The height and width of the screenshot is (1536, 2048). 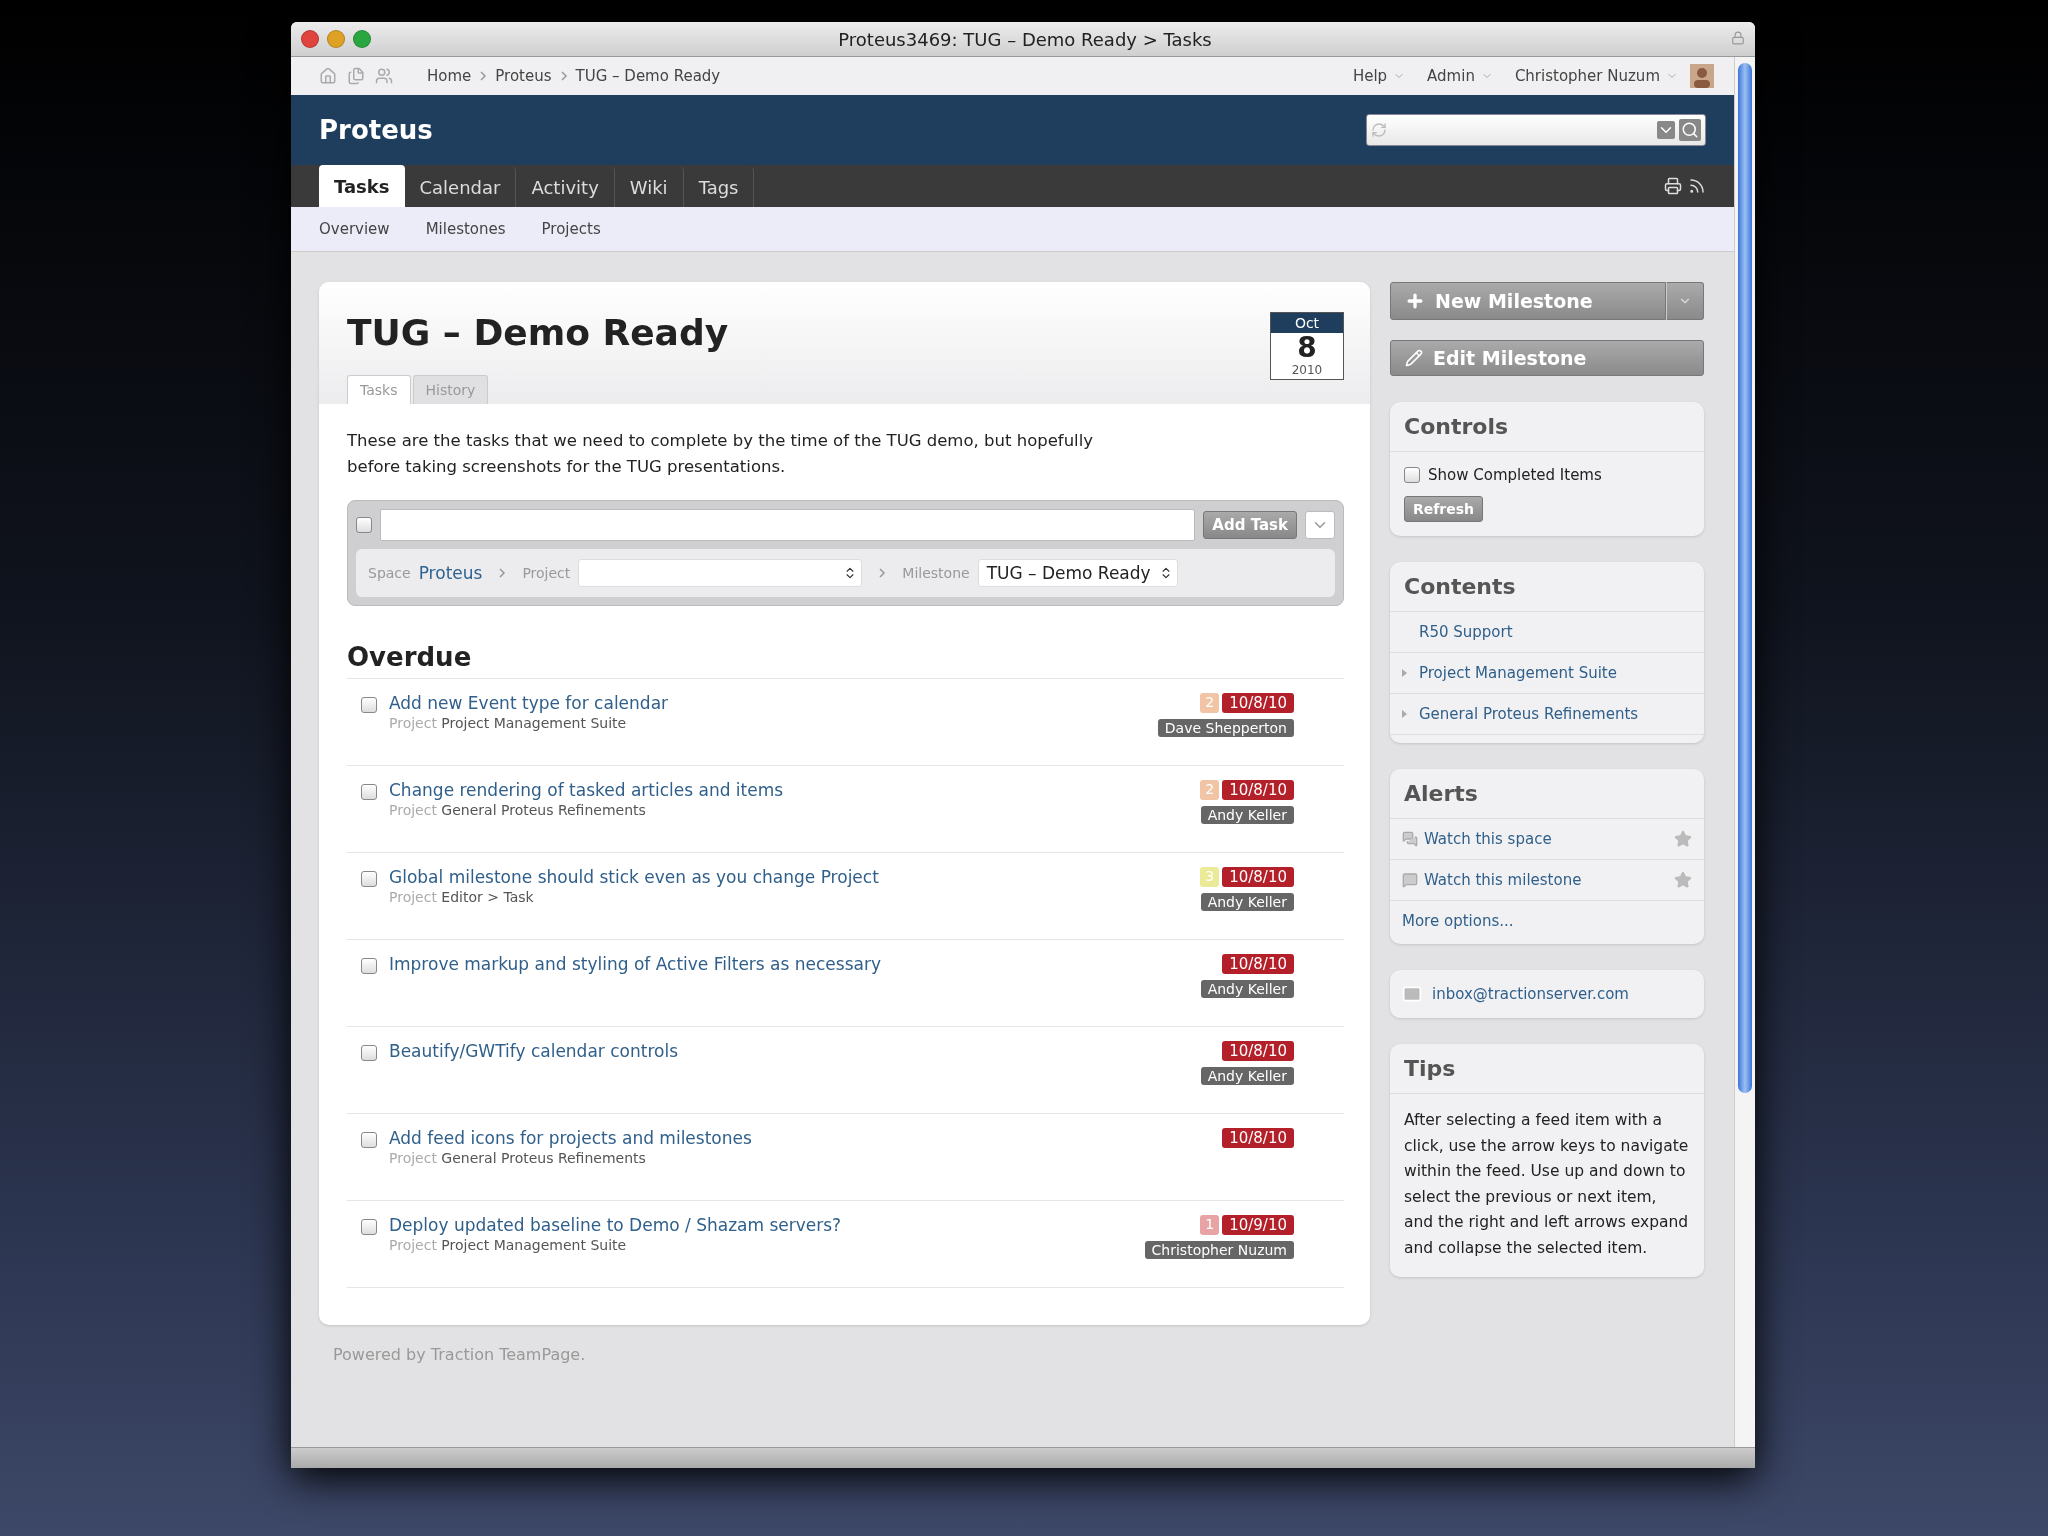 I want to click on menu-link: Admin, so click(x=1460, y=76).